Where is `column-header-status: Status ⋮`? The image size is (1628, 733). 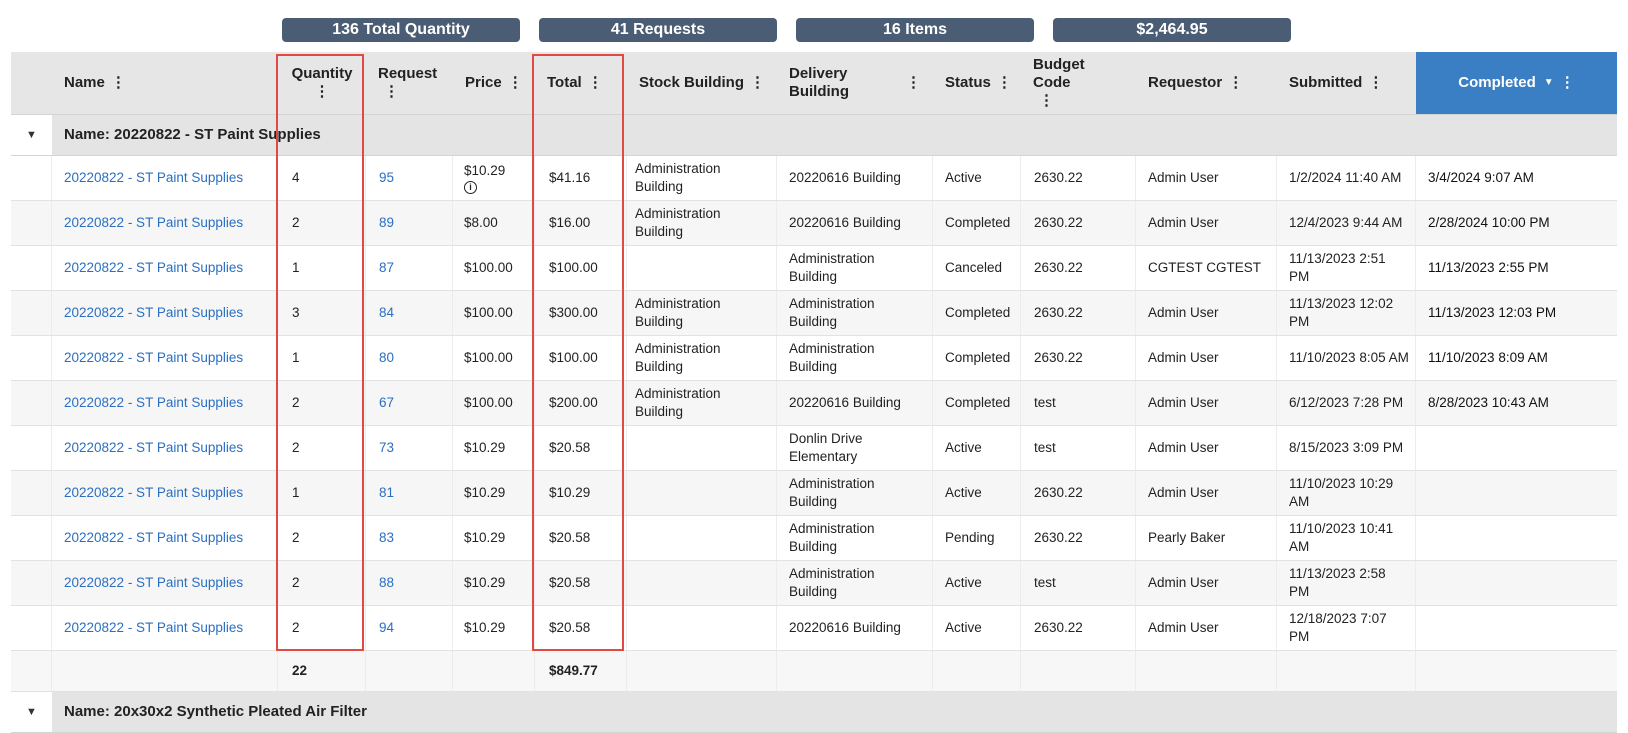 column-header-status: Status ⋮ is located at coordinates (977, 83).